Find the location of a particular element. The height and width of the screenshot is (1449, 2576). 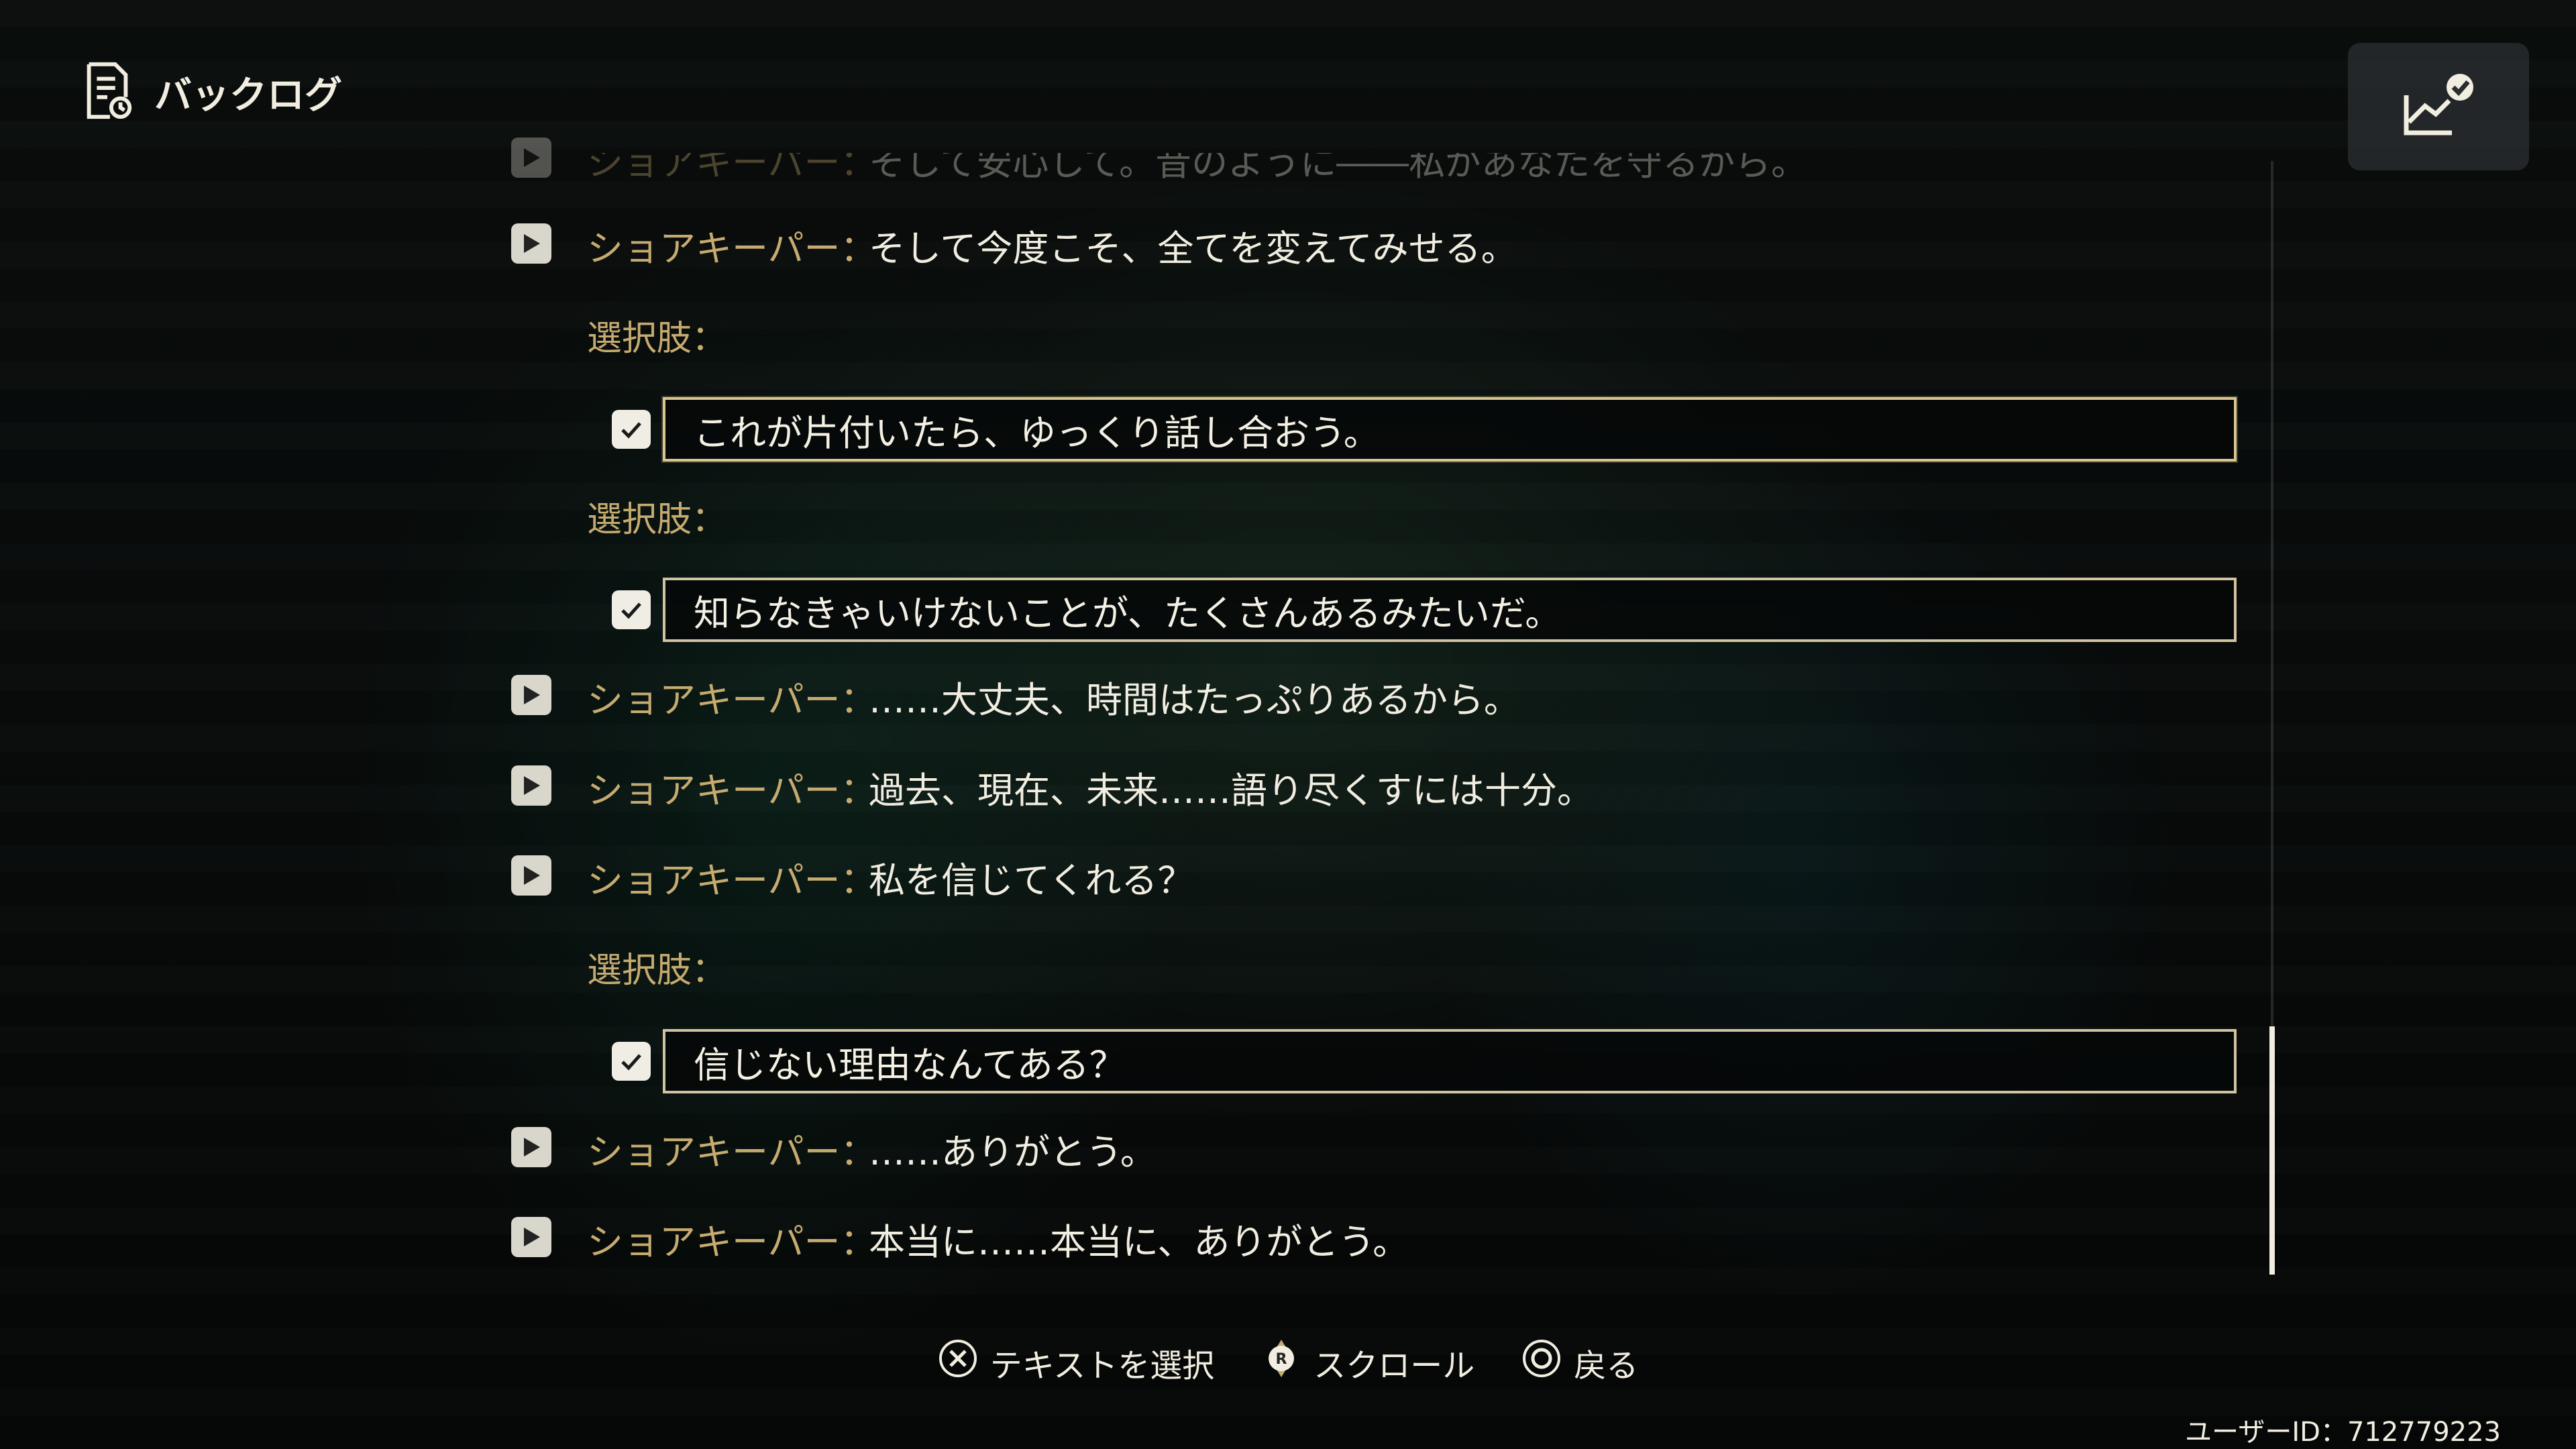

hint-scroll: R スクロール is located at coordinates (1367, 1362).